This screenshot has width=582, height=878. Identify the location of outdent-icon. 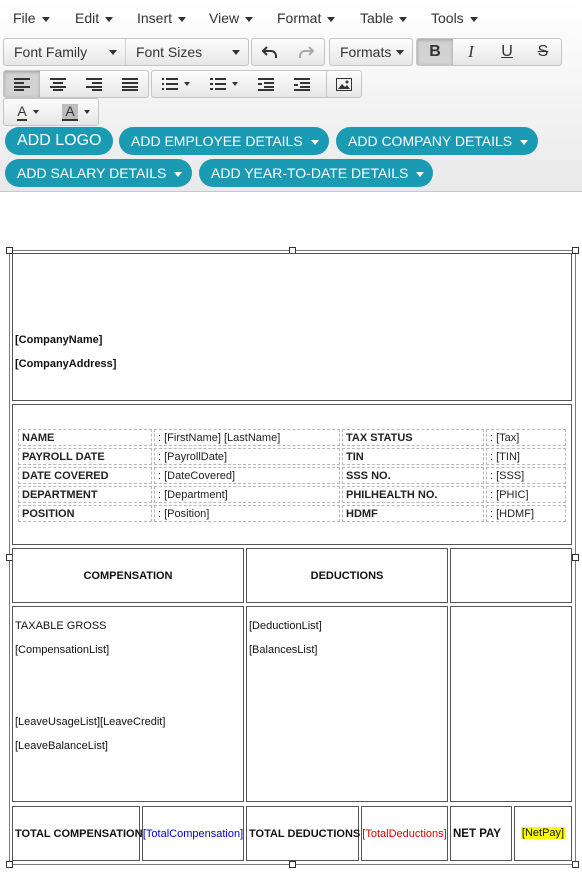
(266, 84).